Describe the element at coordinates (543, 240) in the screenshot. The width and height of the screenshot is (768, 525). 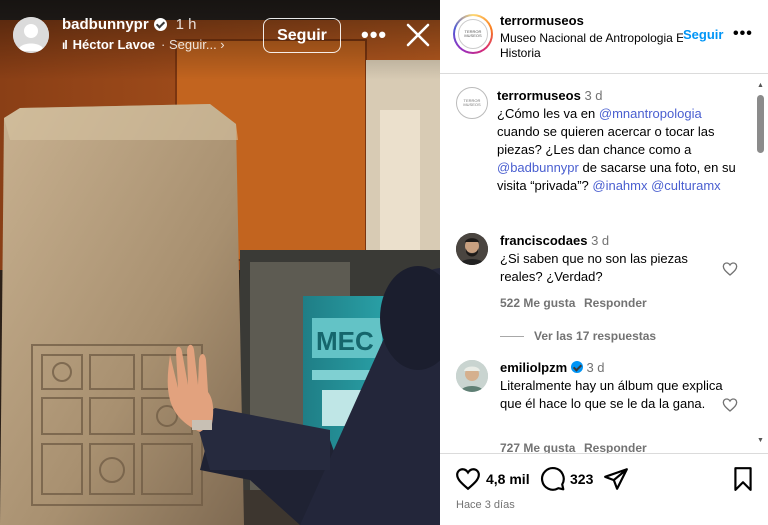
I see `comment-username: franciscodaes` at that location.